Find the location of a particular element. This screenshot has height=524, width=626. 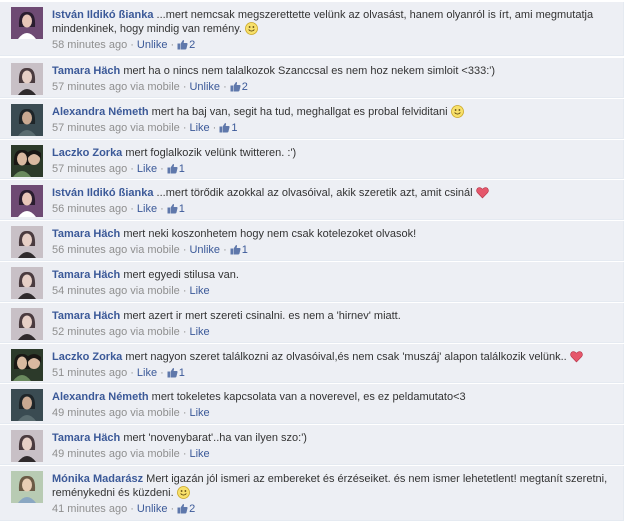

comment-timestamp: 41 minutes ago is located at coordinates (89, 509).